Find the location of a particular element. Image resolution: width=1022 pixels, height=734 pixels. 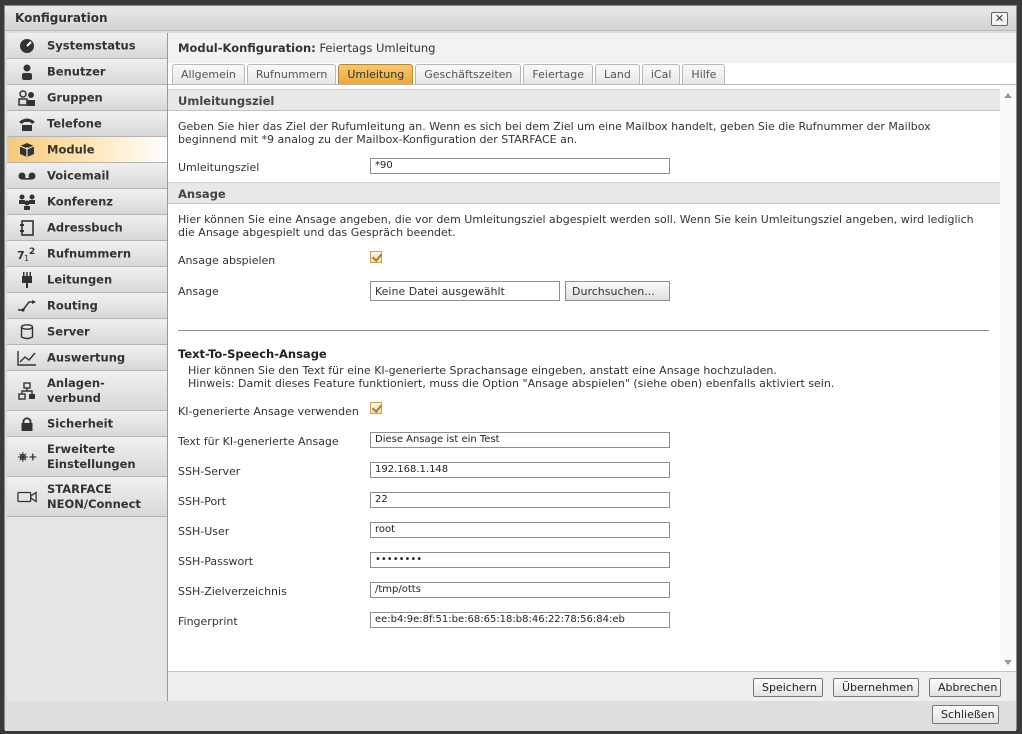

sidebar-item-label: Sicherheit is located at coordinates (80, 423).